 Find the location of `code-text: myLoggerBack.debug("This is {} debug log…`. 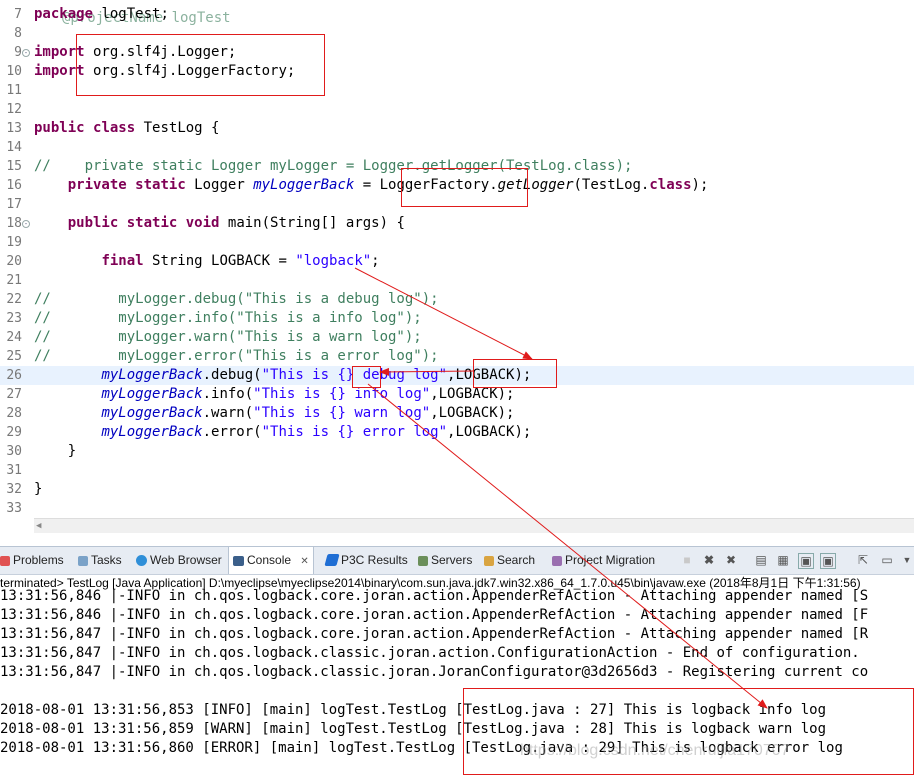

code-text: myLoggerBack.debug("This is {} debug log… is located at coordinates (316, 375).